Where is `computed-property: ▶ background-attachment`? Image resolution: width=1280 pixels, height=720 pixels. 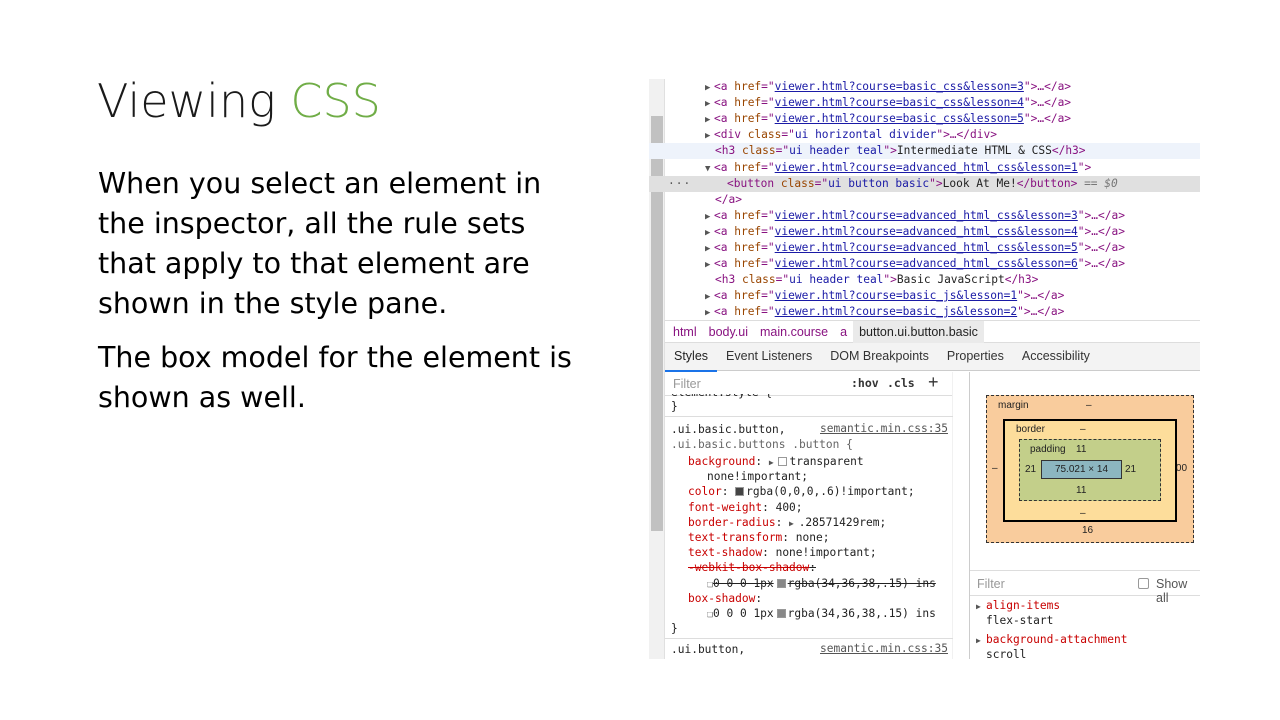
computed-property: ▶ background-attachment is located at coordinates (1051, 639).